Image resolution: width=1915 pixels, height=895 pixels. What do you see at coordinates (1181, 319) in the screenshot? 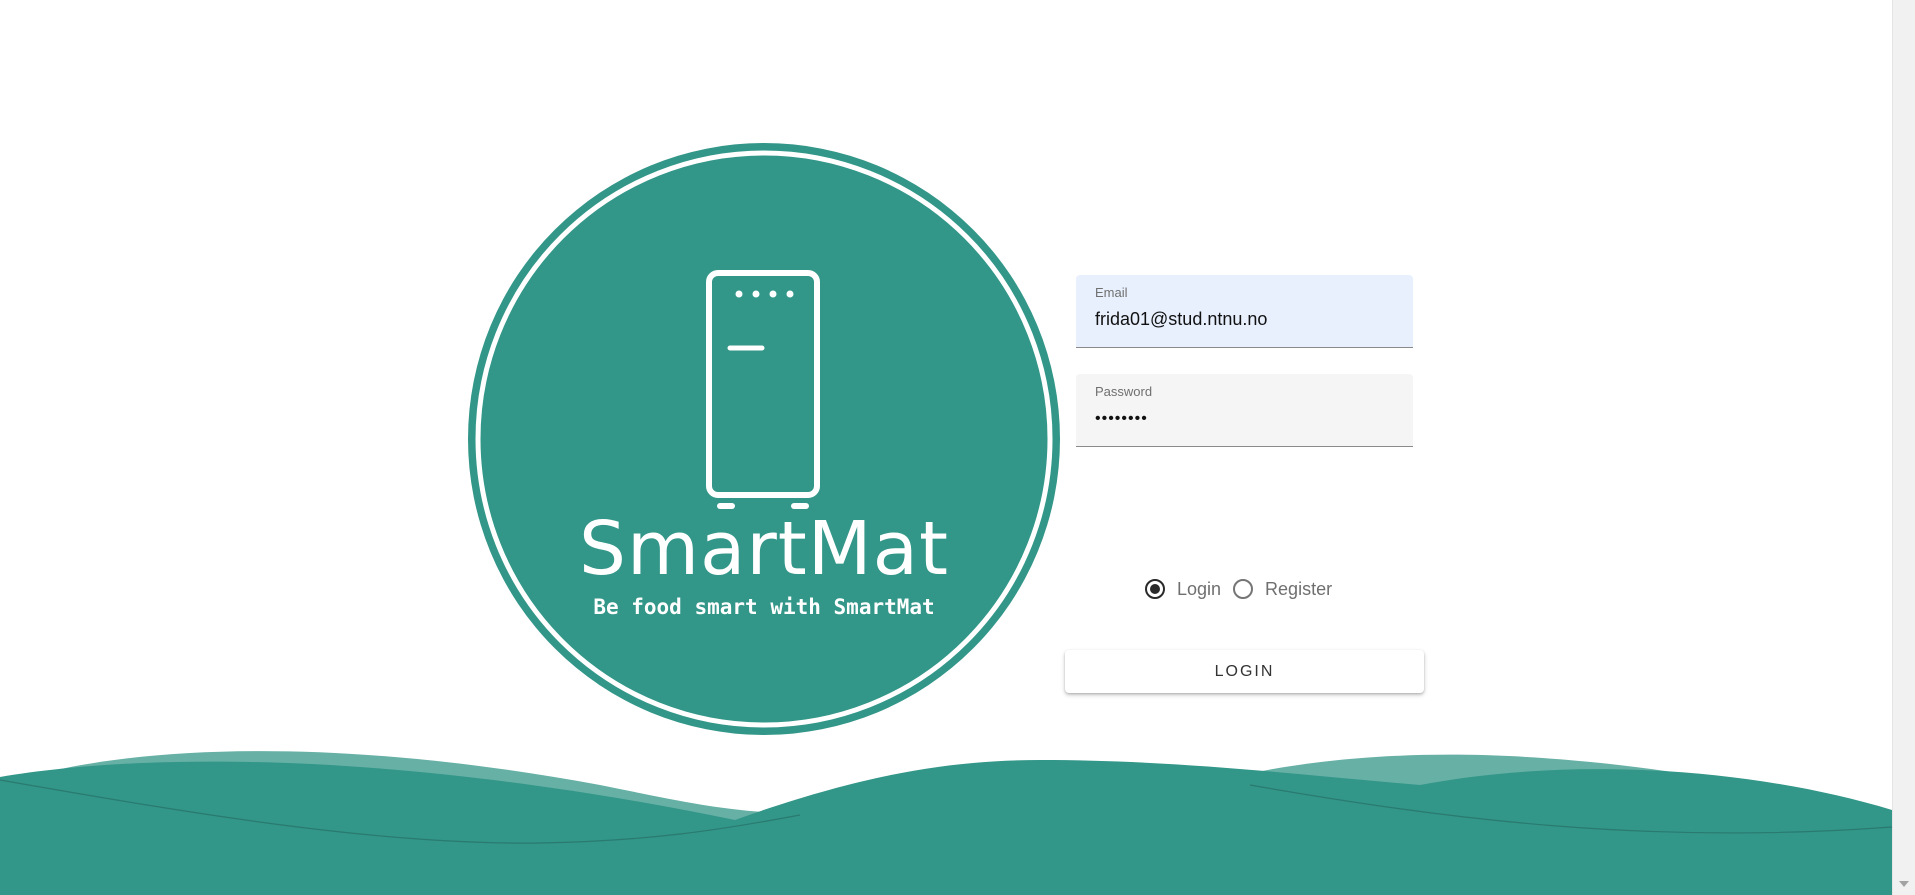
I see `email-input: frida01@stud.ntnu.no` at bounding box center [1181, 319].